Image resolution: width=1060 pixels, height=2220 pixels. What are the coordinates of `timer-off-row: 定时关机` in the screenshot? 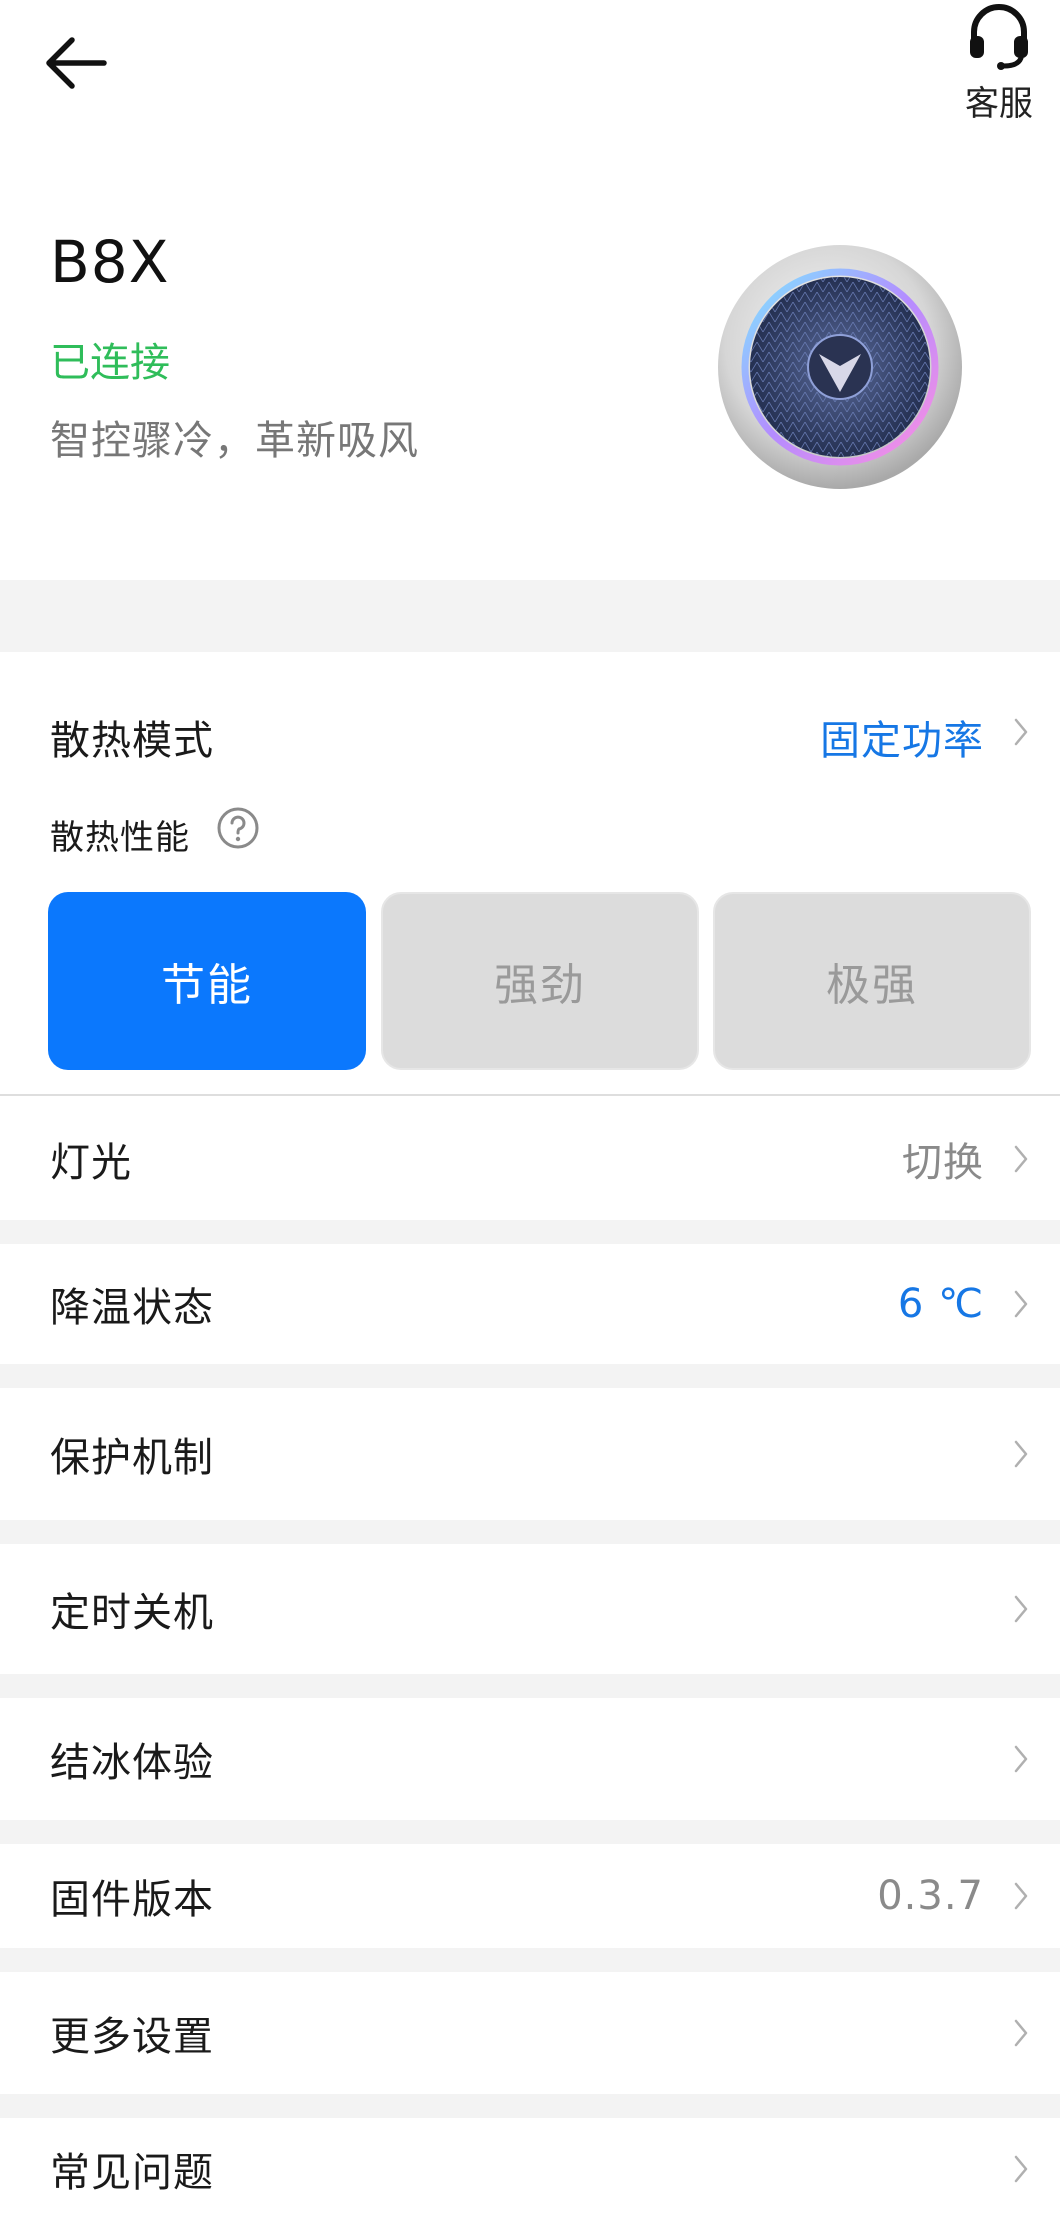 It's located at (530, 1609).